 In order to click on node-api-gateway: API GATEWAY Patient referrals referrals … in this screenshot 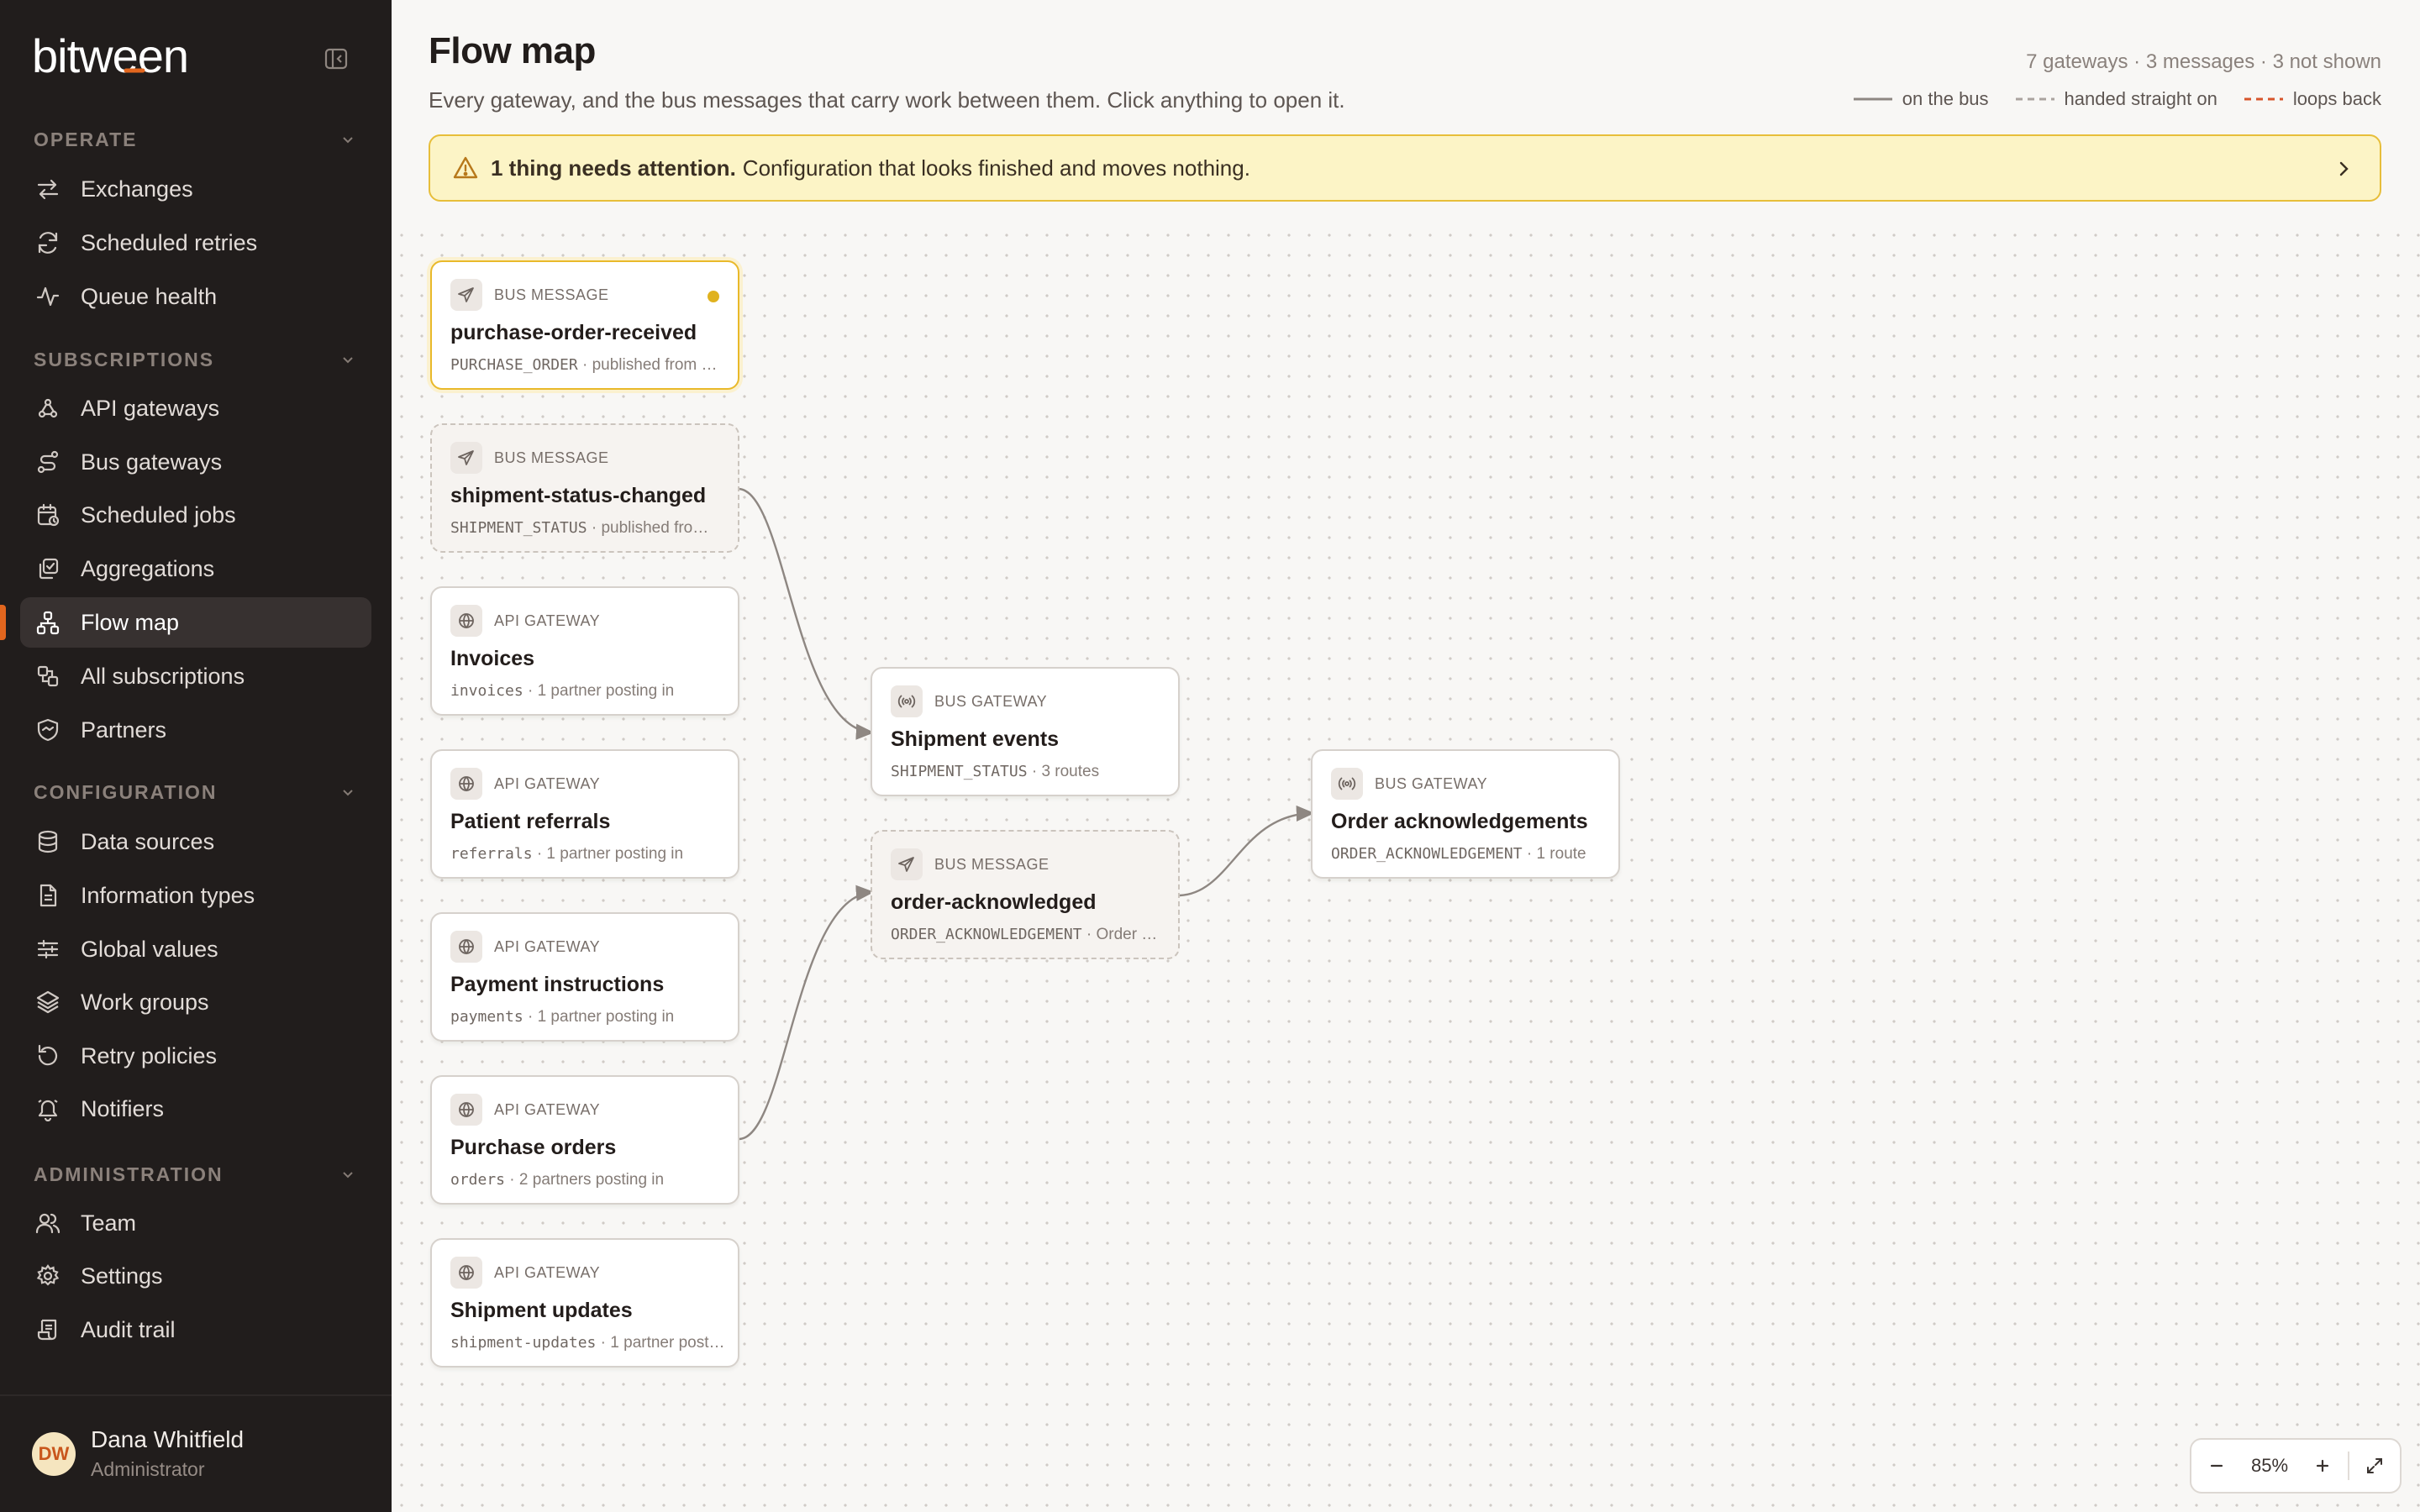, I will do `click(584, 814)`.